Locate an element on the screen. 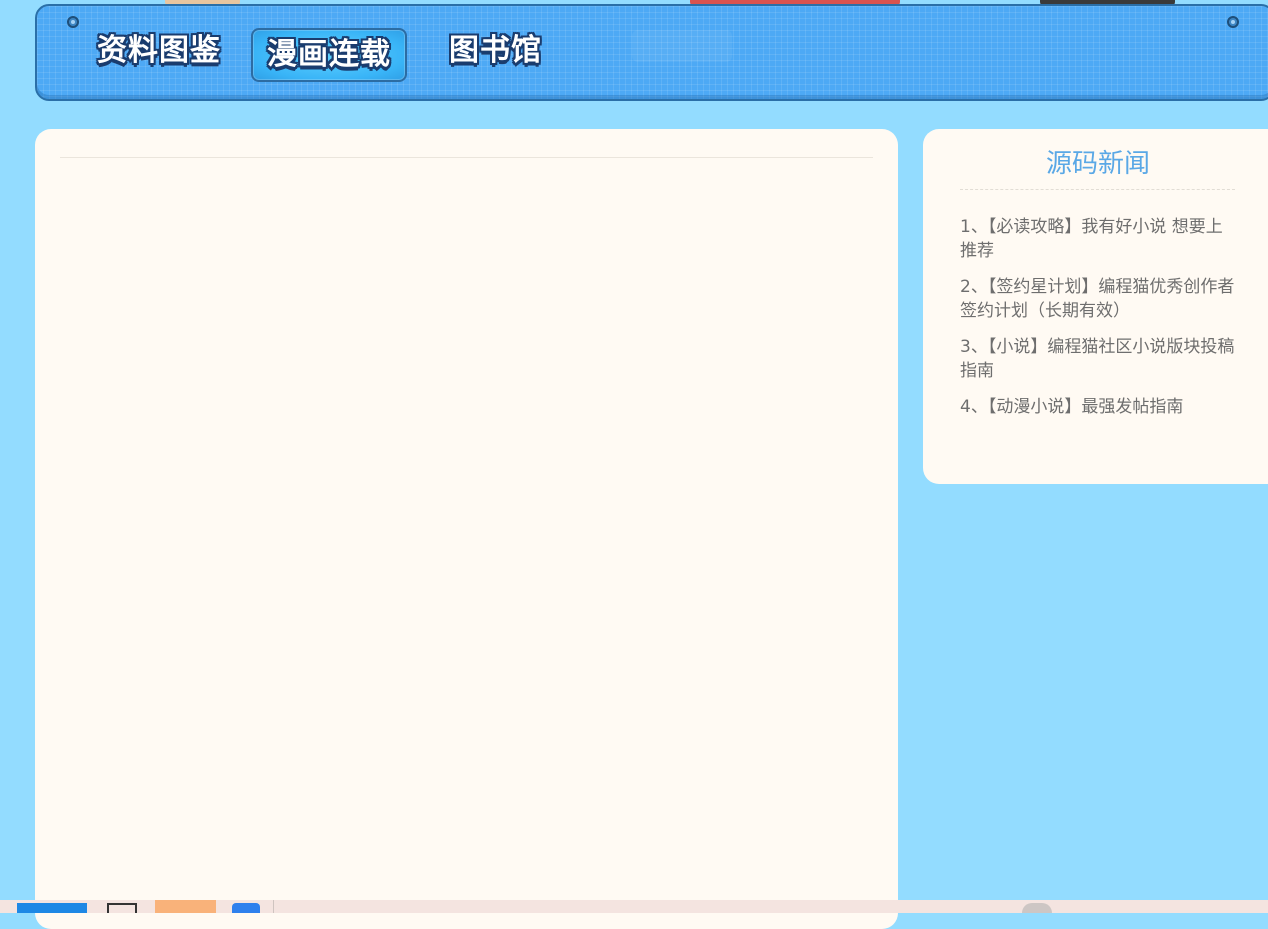  taskbar-app-5-icon is located at coordinates (1037, 908).